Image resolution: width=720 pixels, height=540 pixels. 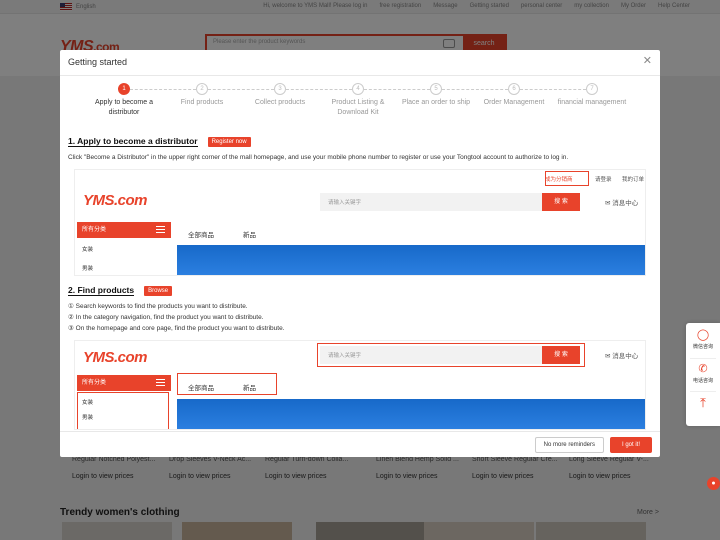 What do you see at coordinates (358, 107) in the screenshot?
I see `step-label: Product Listing & Download Kit` at bounding box center [358, 107].